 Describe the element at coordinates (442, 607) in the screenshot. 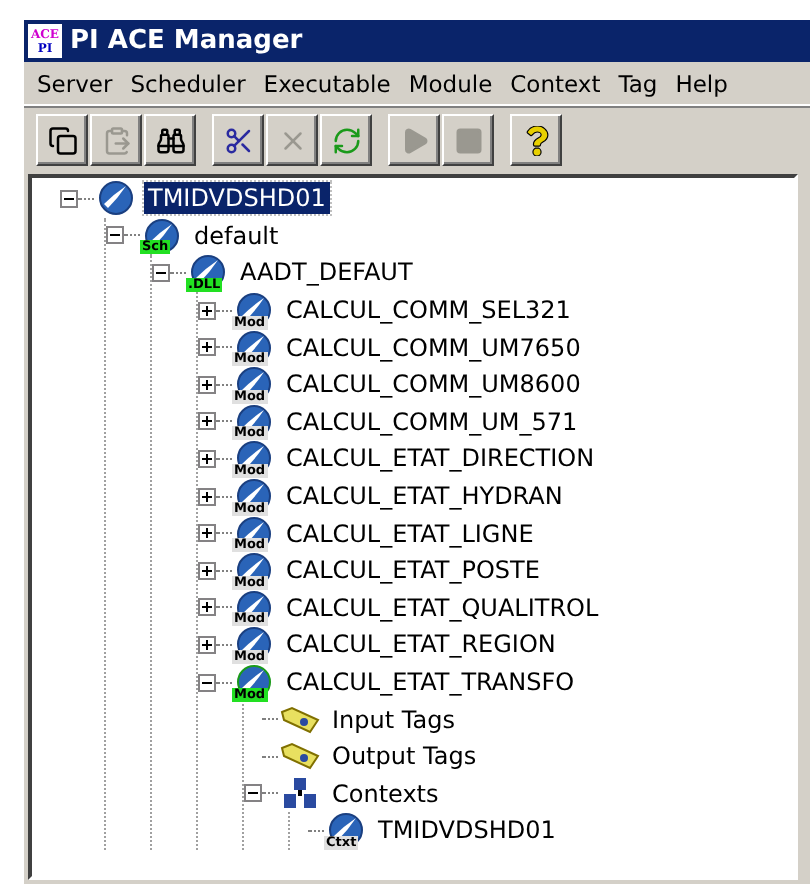

I see `tree-item: CALCUL_ETAT_QUALITROL` at that location.